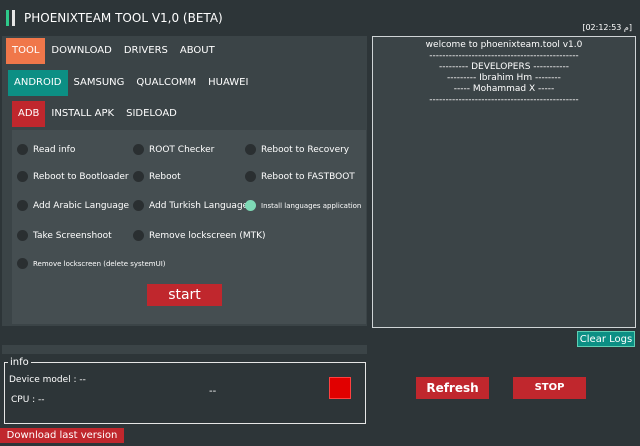  I want to click on option-label: Add Turkish Language, so click(199, 205).